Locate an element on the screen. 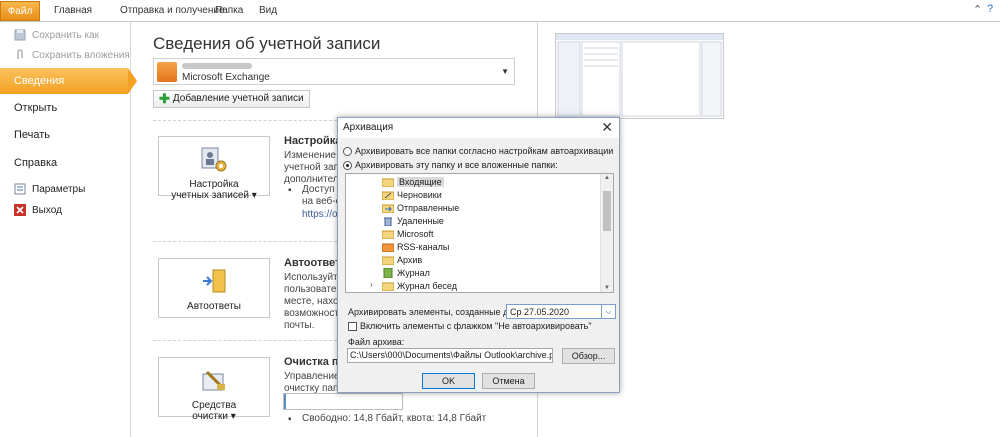  auto-replies-button: Автоответы is located at coordinates (214, 288).